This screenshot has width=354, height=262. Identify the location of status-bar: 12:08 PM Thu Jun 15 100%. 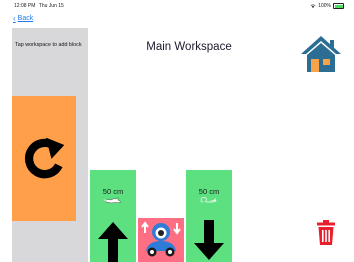
(177, 6).